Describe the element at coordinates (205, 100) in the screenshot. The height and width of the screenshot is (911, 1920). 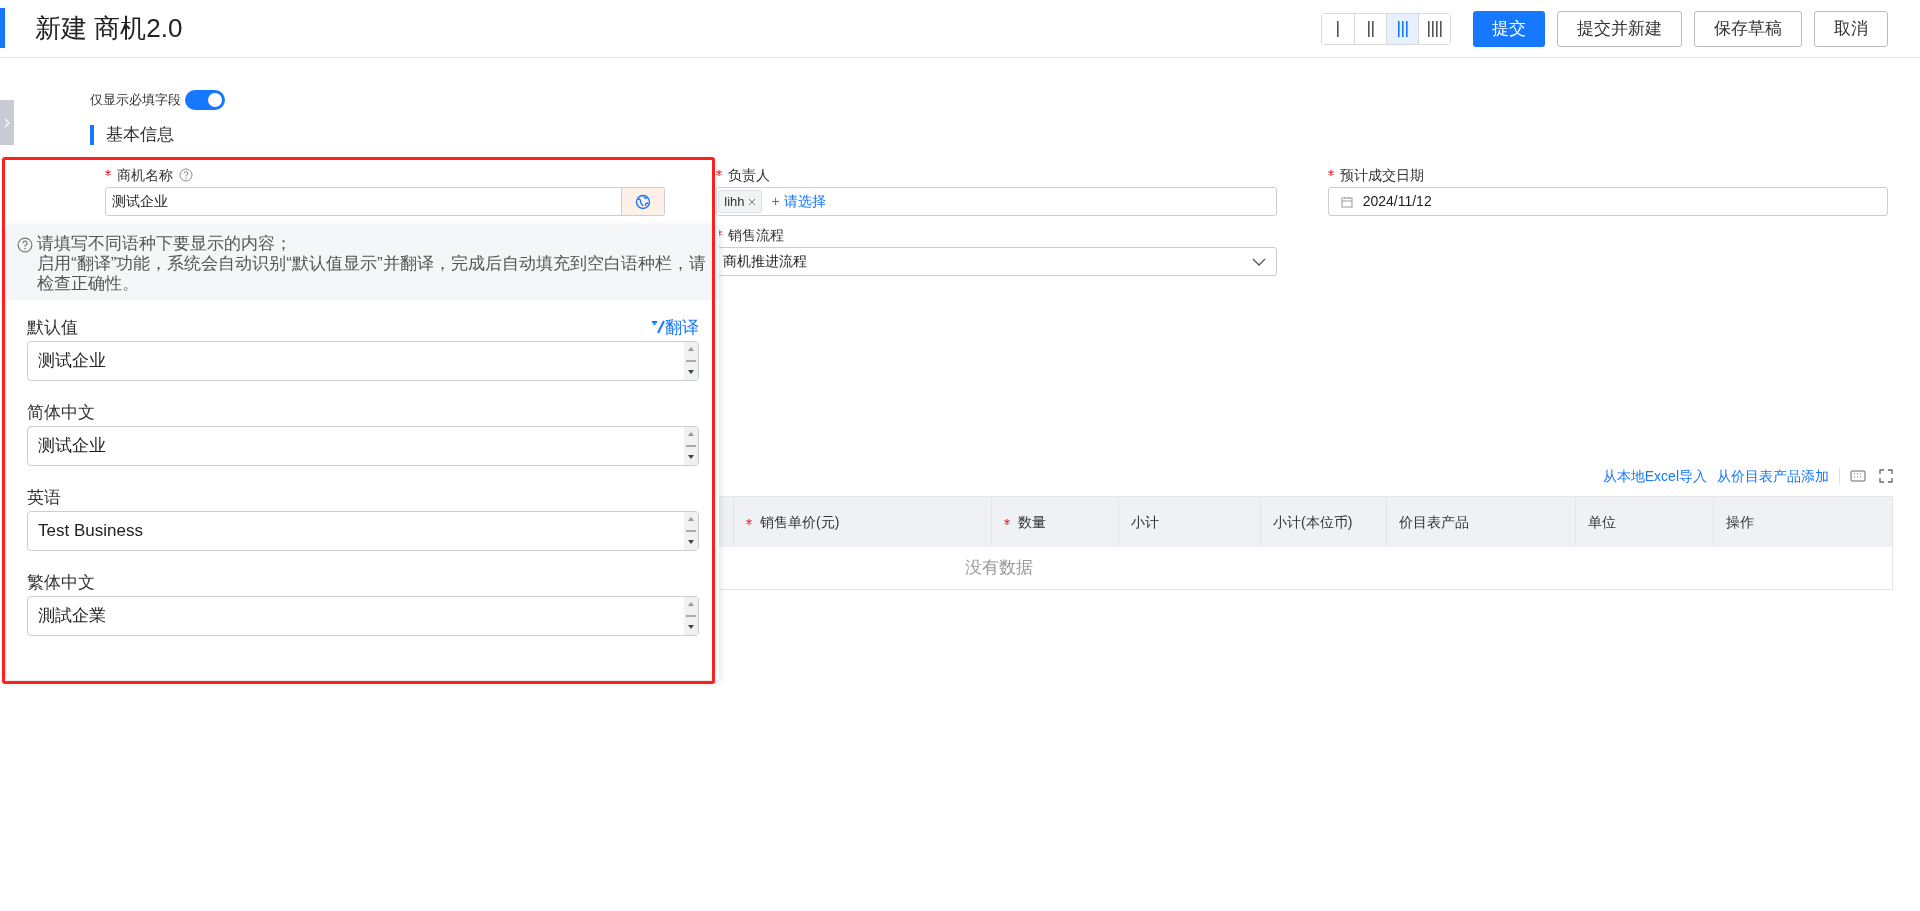
I see `toggle-switch` at that location.